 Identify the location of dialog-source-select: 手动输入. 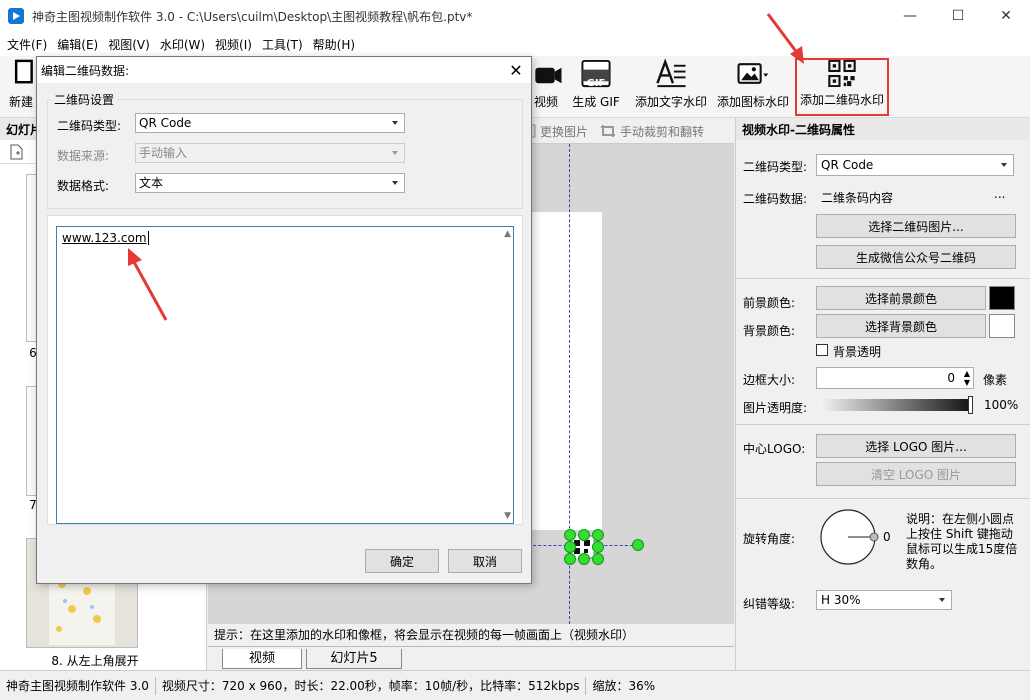
(270, 153).